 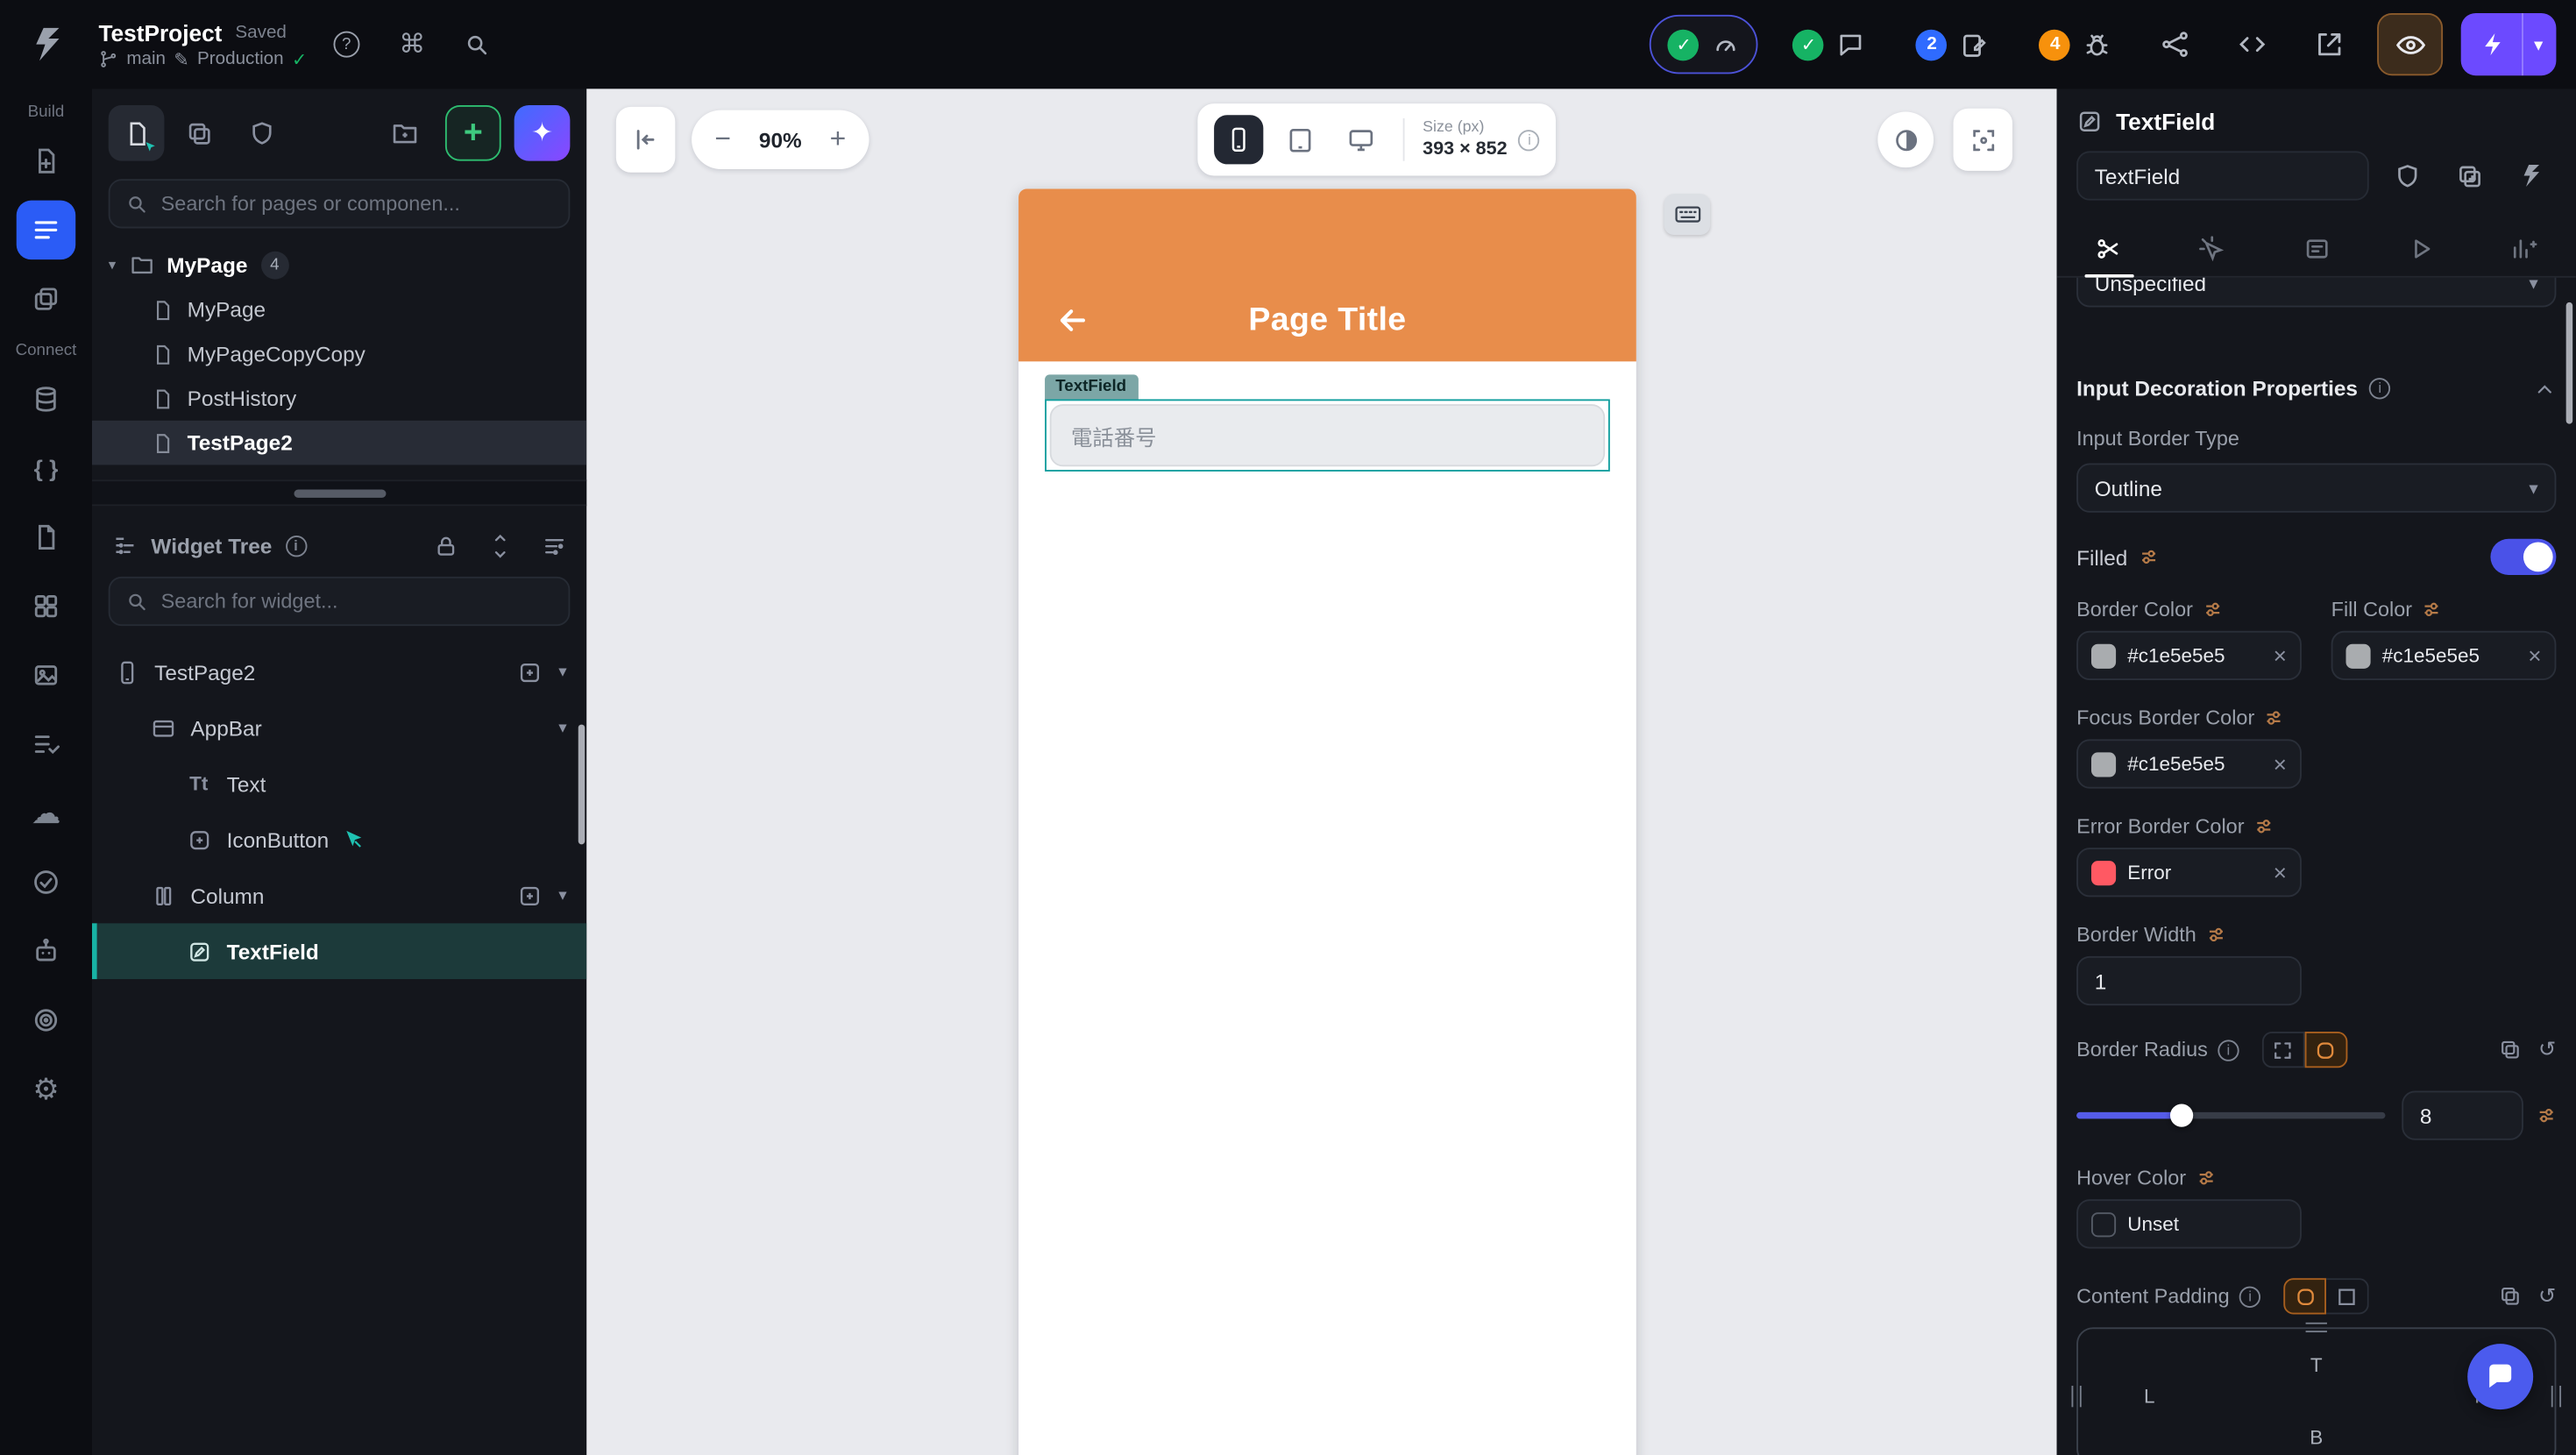 I want to click on tree-node-appbar: AppBar ▾, so click(x=339, y=727).